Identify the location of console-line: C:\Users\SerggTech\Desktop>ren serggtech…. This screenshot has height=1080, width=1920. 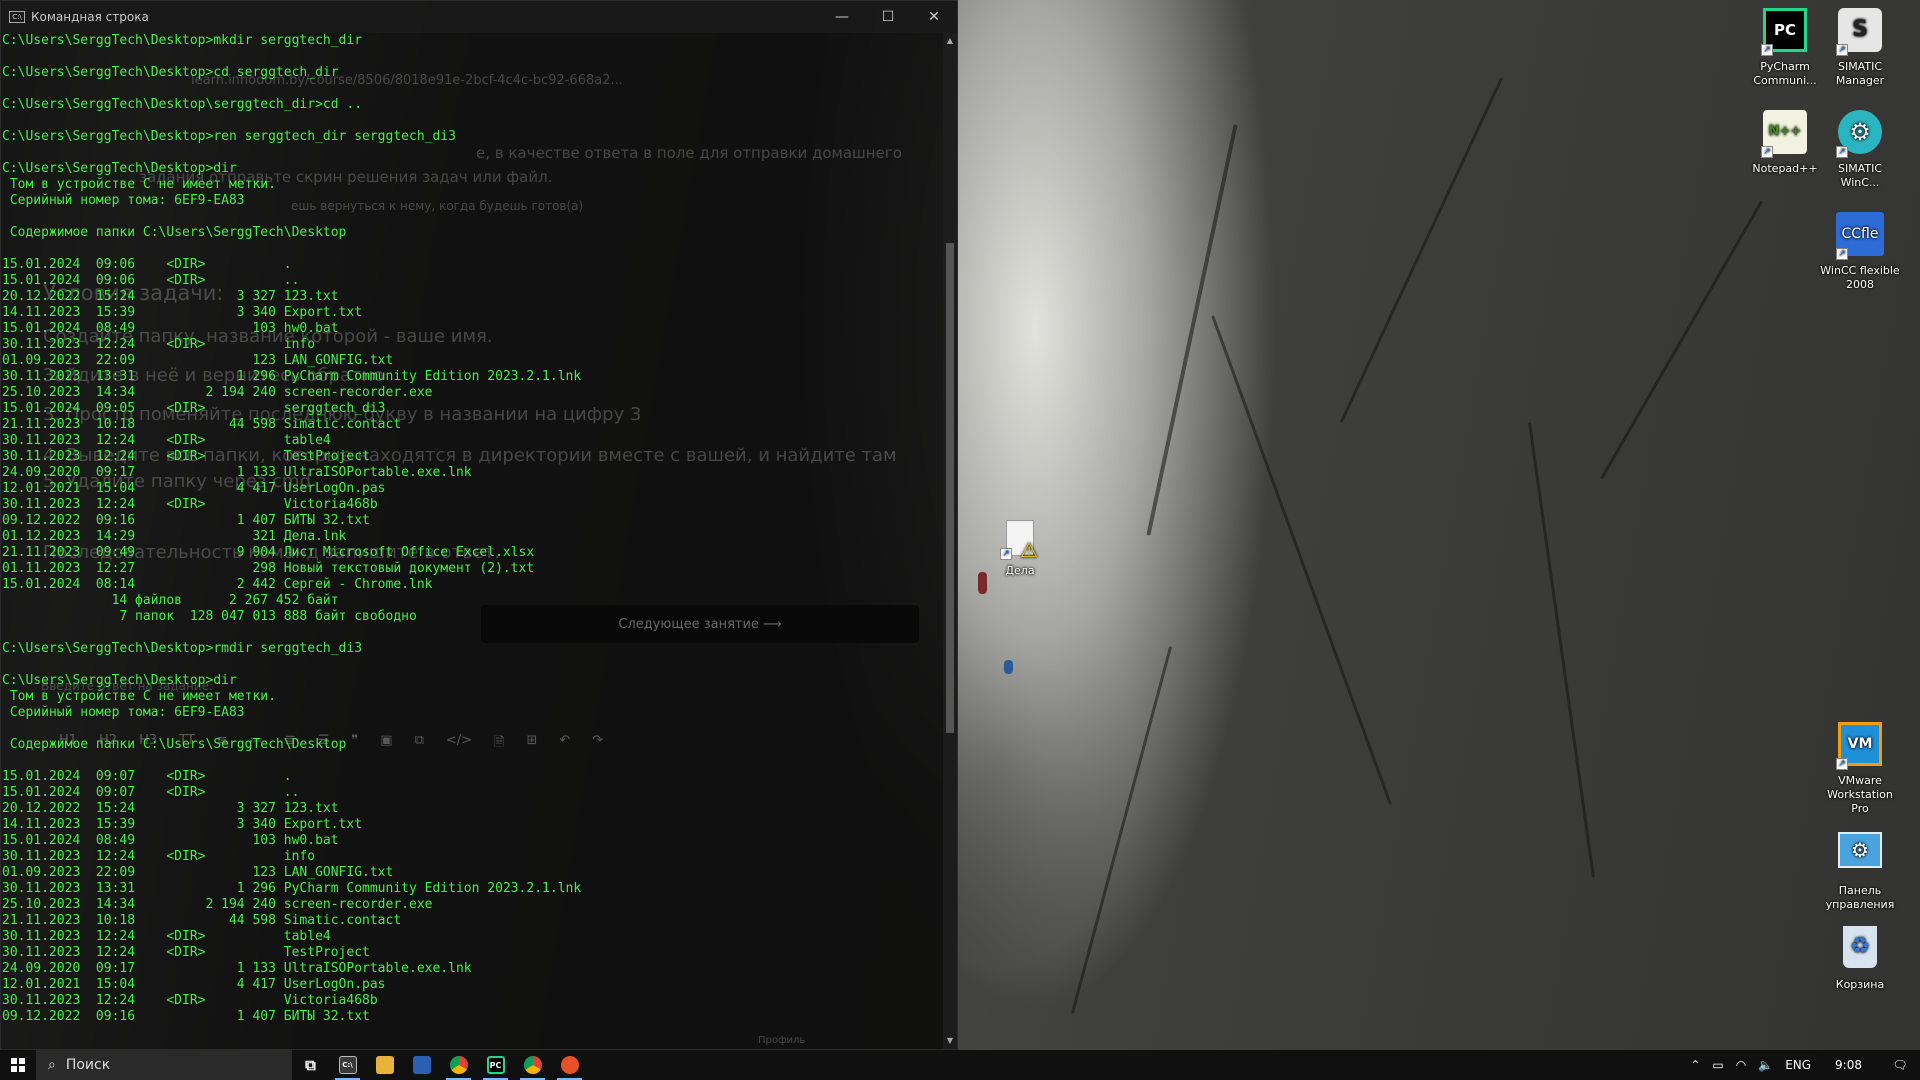
(229, 136).